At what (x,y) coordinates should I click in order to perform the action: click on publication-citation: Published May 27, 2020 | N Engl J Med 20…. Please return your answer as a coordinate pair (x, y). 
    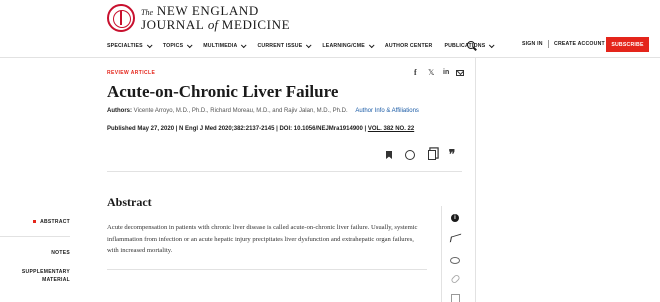
    Looking at the image, I should click on (237, 129).